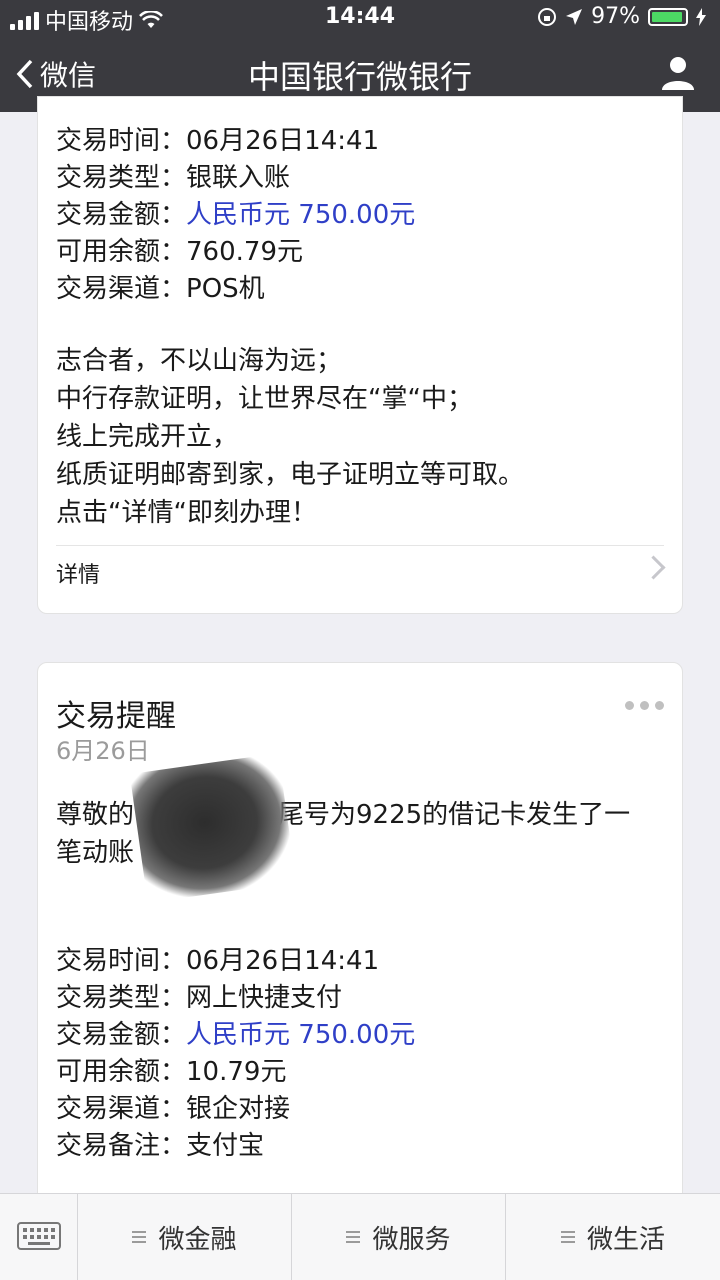 This screenshot has height=1280, width=720. I want to click on battery-percent: 97%, so click(615, 16).